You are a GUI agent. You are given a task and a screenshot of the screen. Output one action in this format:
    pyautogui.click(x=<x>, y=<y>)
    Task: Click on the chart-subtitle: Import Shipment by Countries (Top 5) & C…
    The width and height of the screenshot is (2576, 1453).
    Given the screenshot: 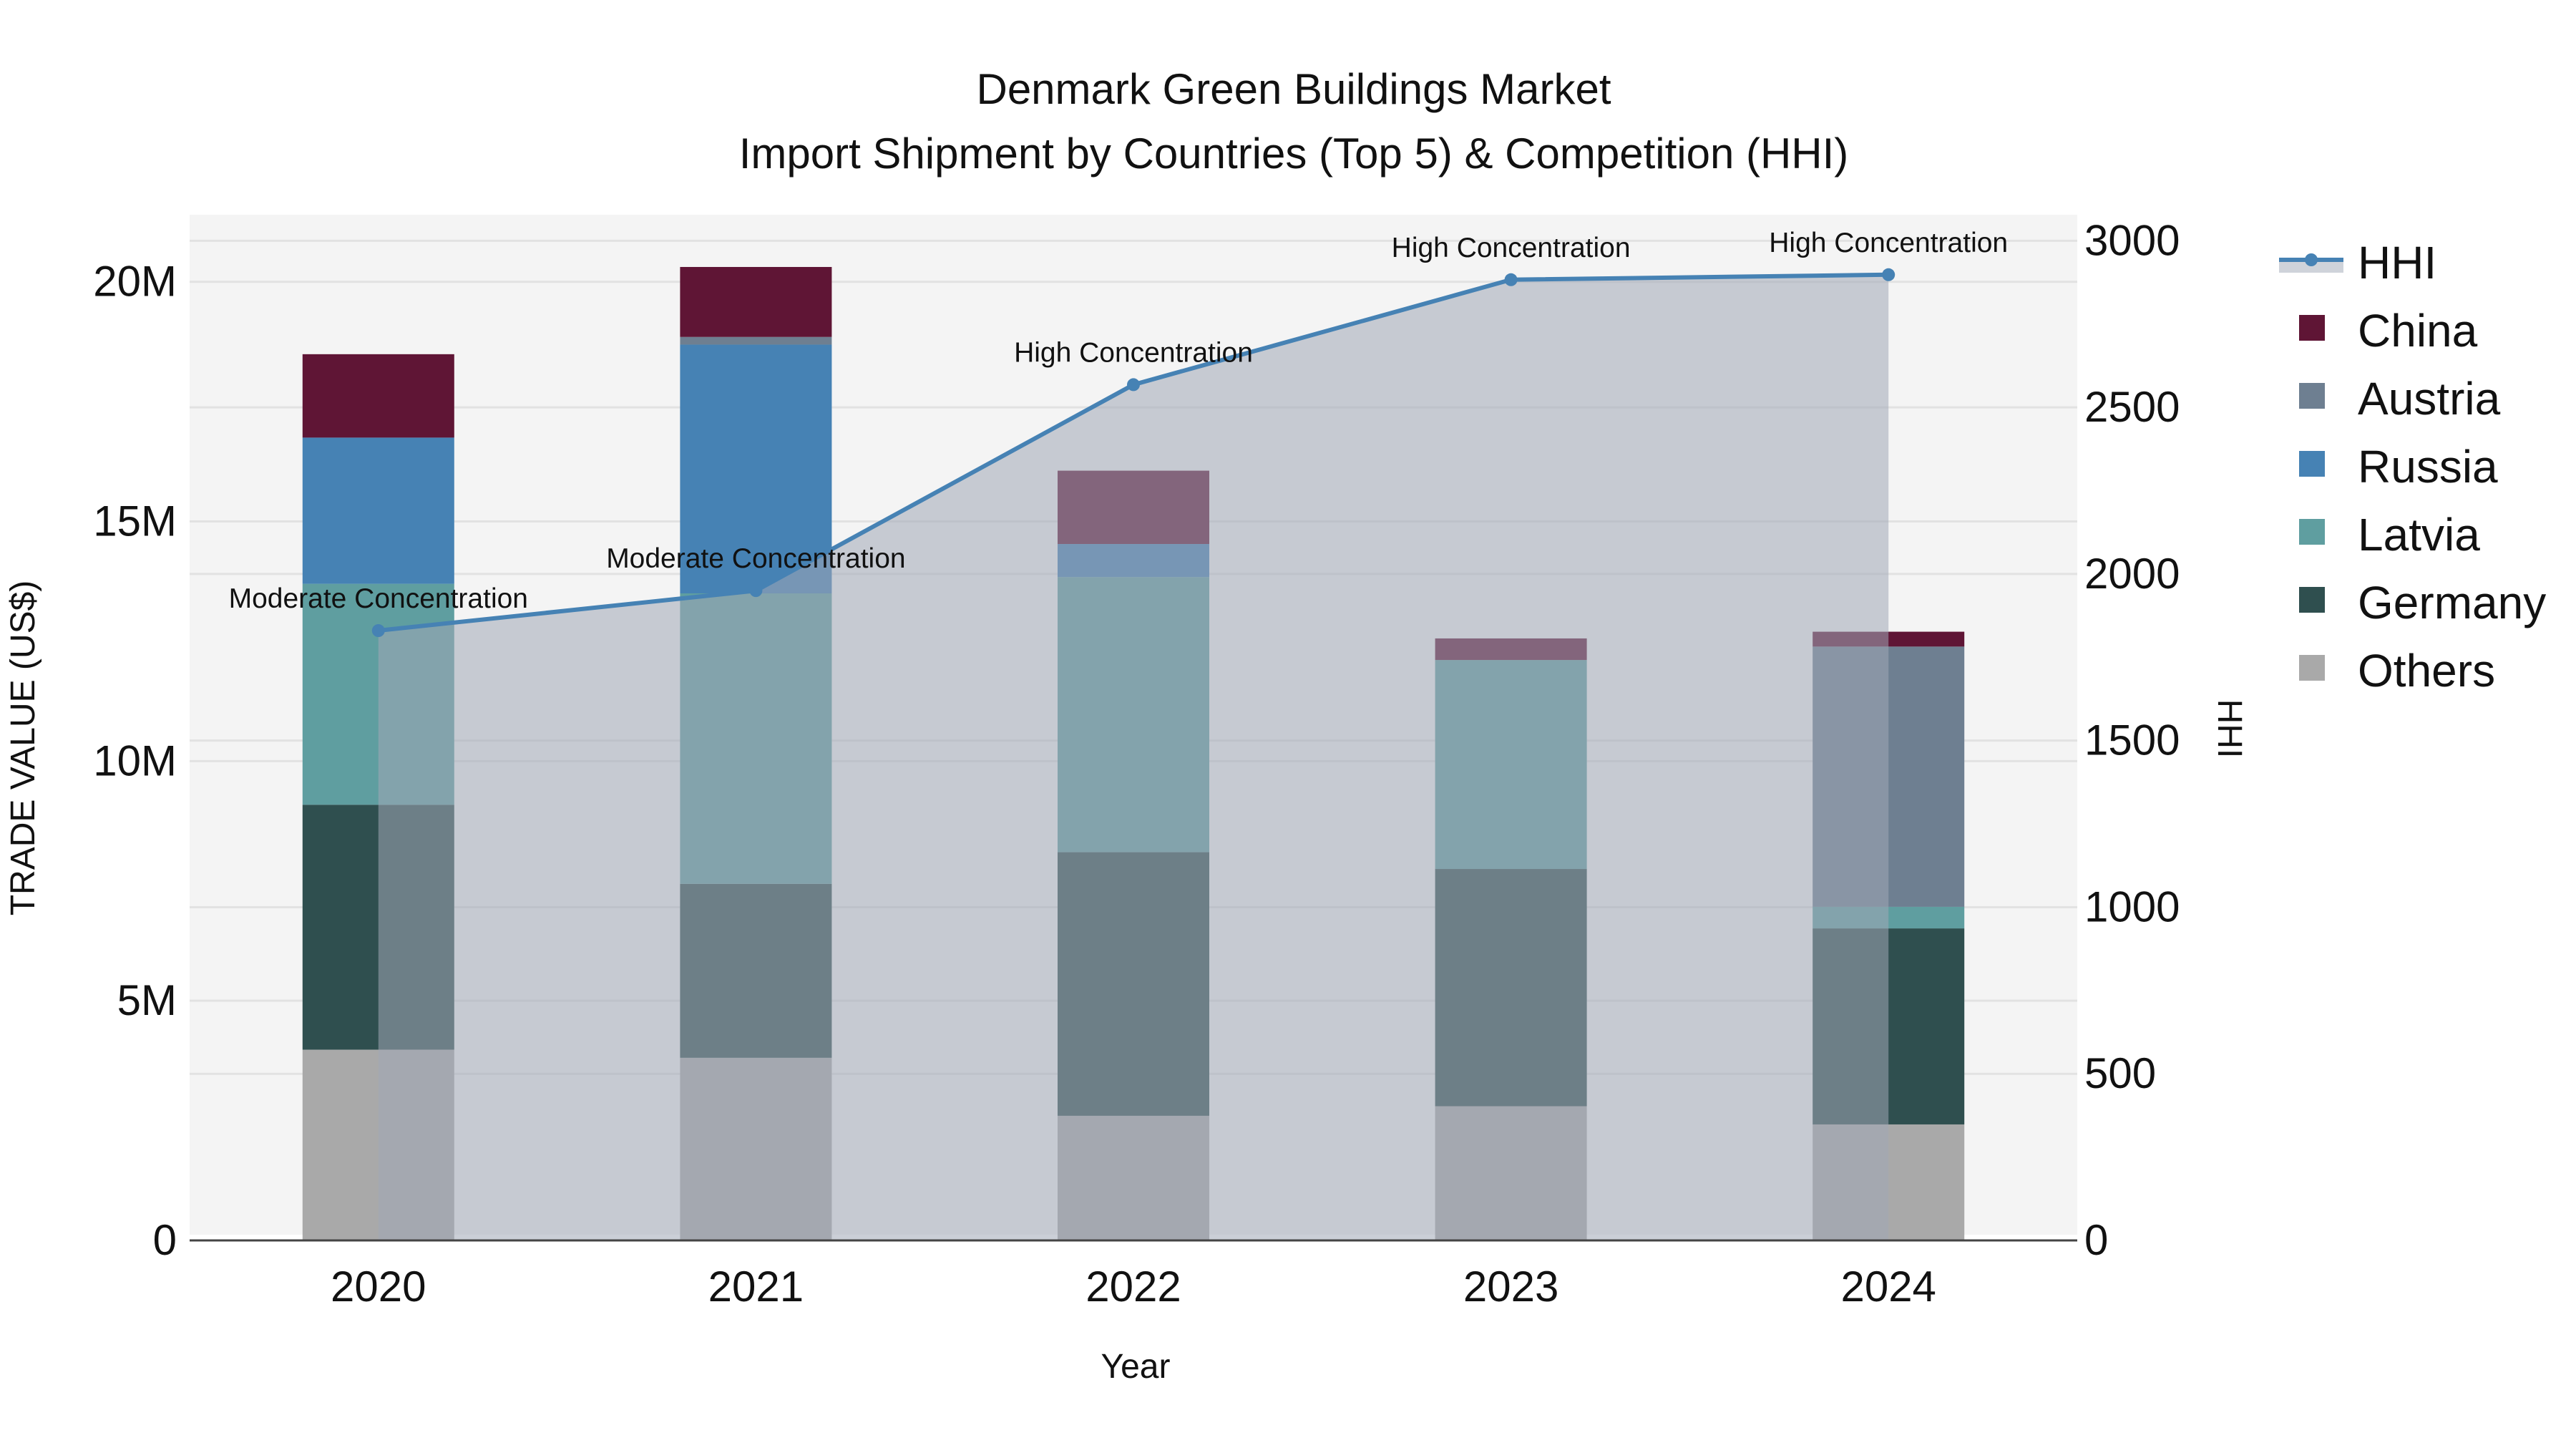 What is the action you would take?
    pyautogui.click(x=1294, y=154)
    